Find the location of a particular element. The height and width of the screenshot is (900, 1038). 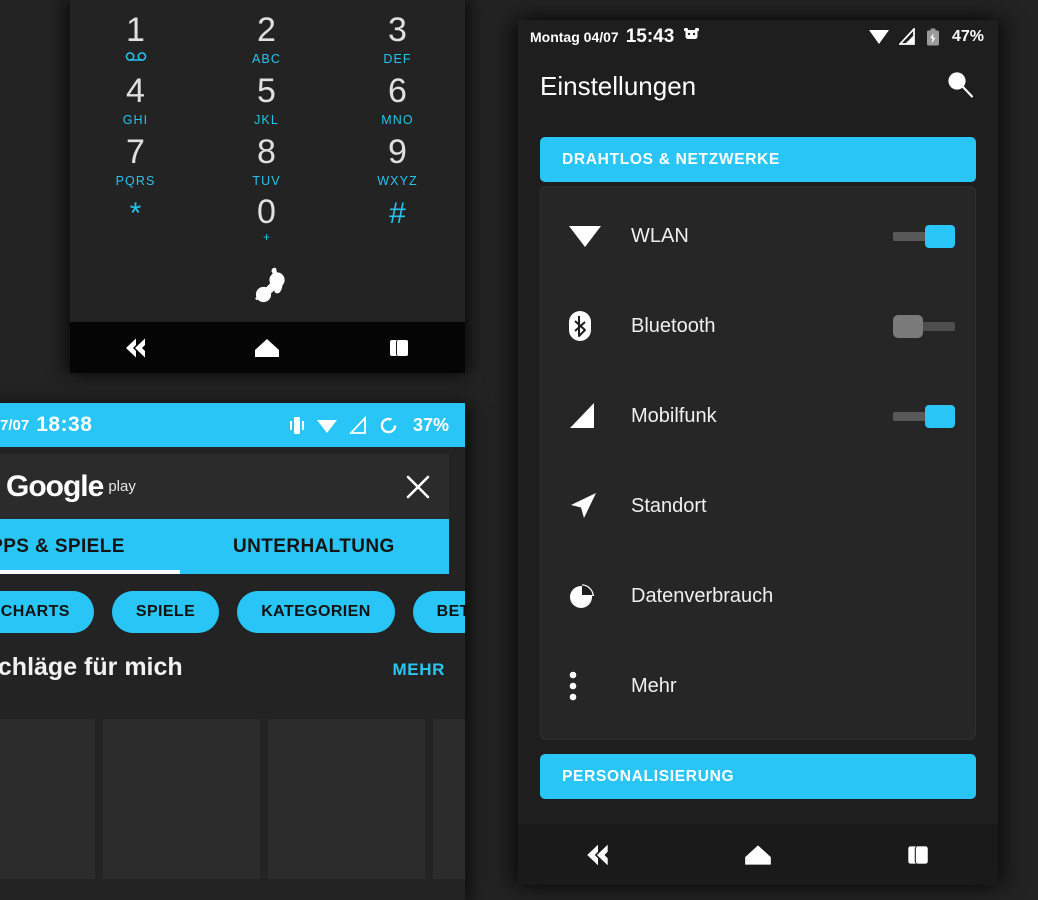

key-letters: PQRS is located at coordinates (135, 181).